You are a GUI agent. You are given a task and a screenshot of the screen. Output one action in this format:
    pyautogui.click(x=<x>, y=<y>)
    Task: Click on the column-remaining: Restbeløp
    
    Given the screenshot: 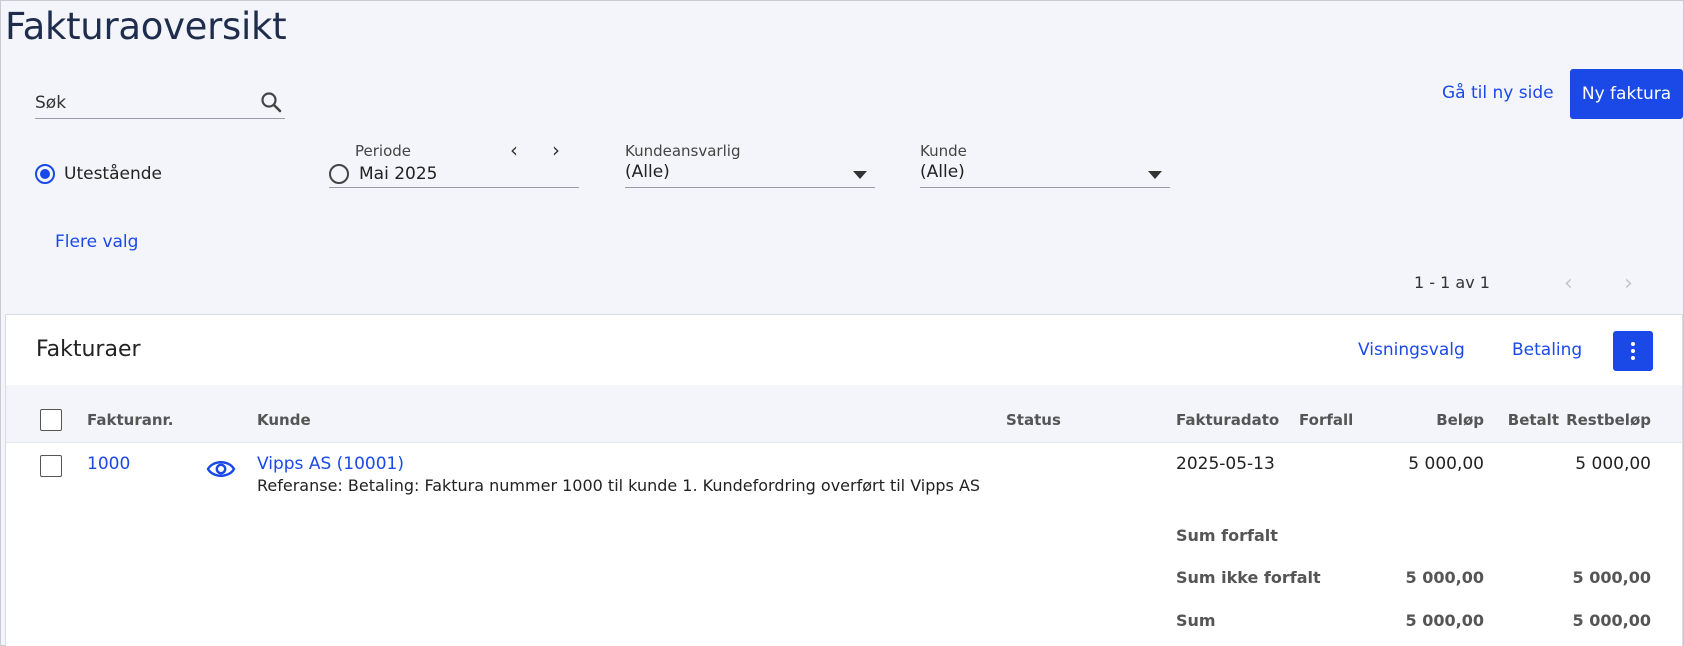 What is the action you would take?
    pyautogui.click(x=1608, y=420)
    